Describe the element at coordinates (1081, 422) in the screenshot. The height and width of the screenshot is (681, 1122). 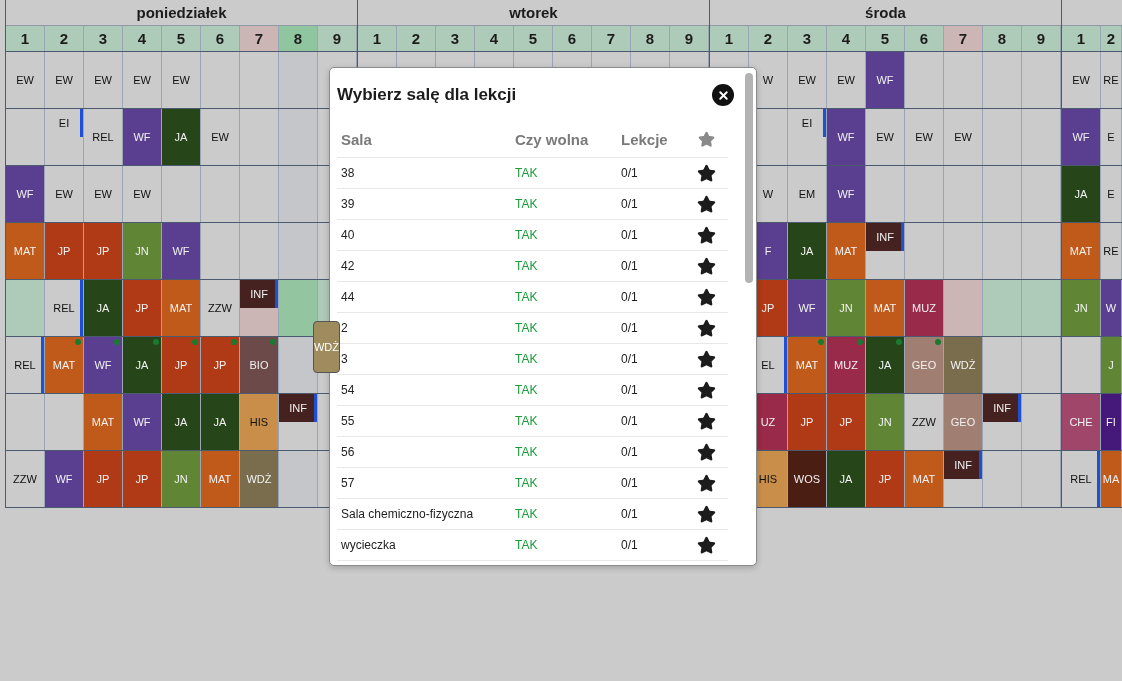
I see `lesson-cell: CHE` at that location.